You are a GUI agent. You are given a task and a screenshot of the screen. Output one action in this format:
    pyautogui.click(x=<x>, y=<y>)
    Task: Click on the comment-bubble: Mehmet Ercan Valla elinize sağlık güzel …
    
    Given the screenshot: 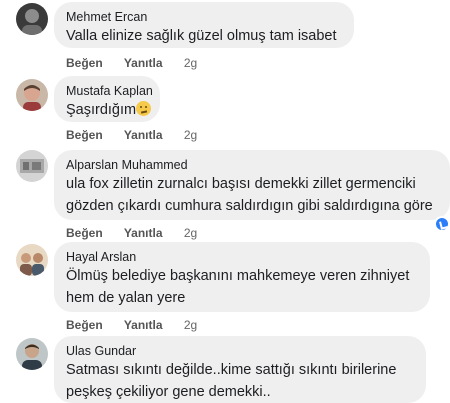 What is the action you would take?
    pyautogui.click(x=204, y=25)
    